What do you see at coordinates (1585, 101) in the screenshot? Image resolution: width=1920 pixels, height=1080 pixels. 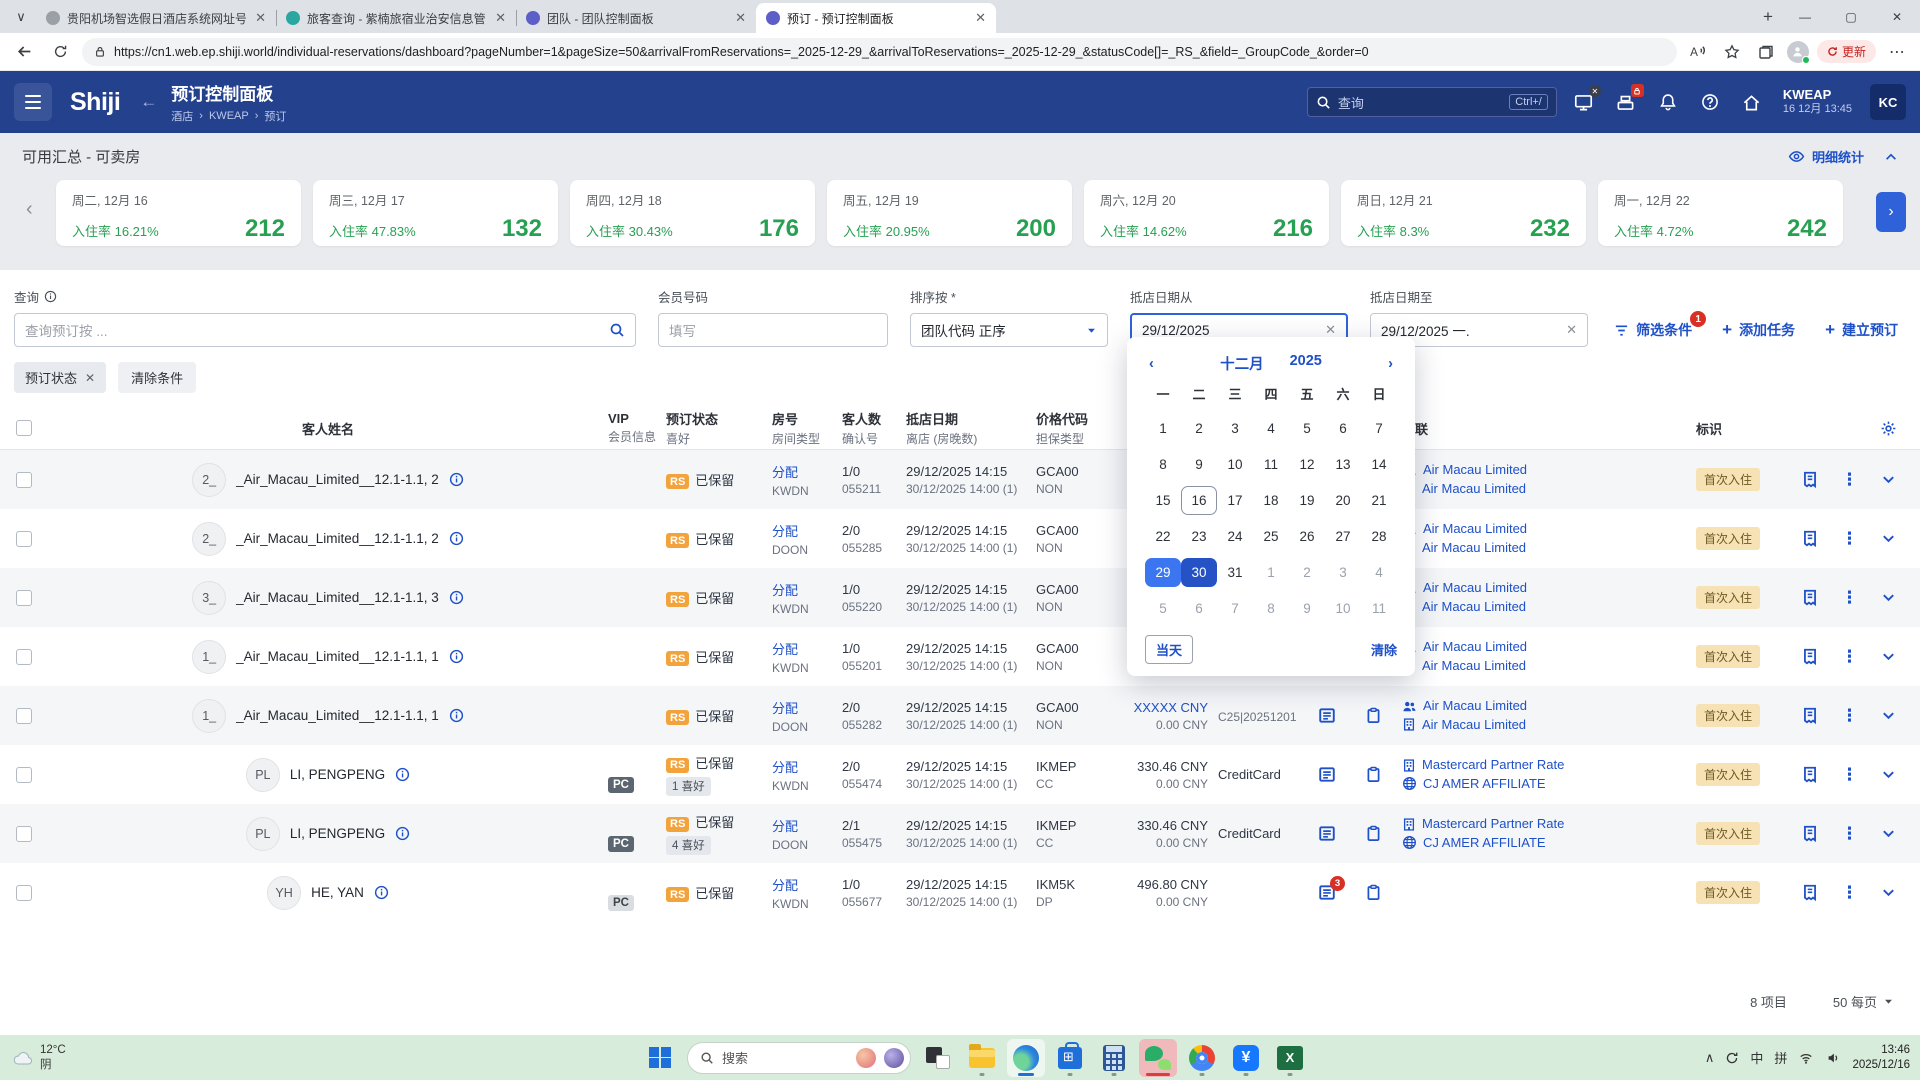 I see `workstation-icon: ✕` at bounding box center [1585, 101].